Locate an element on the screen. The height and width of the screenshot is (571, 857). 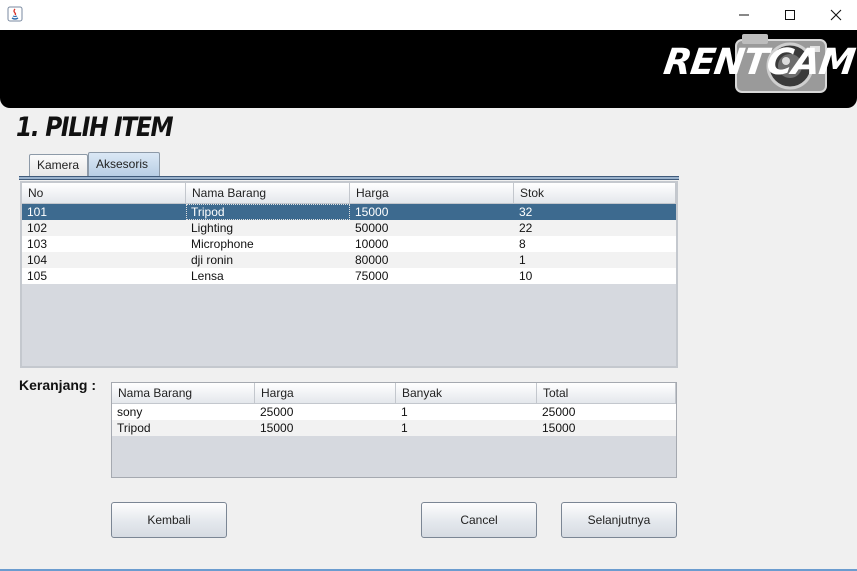
cell-no: 101 is located at coordinates (37, 212).